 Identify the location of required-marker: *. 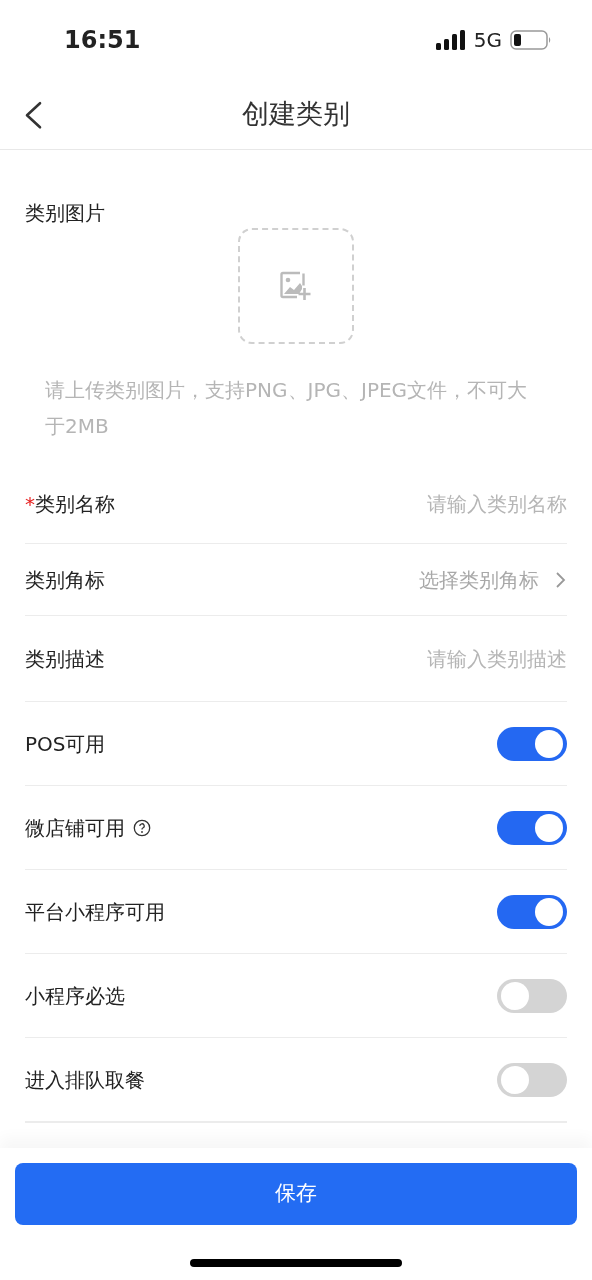
(30, 504).